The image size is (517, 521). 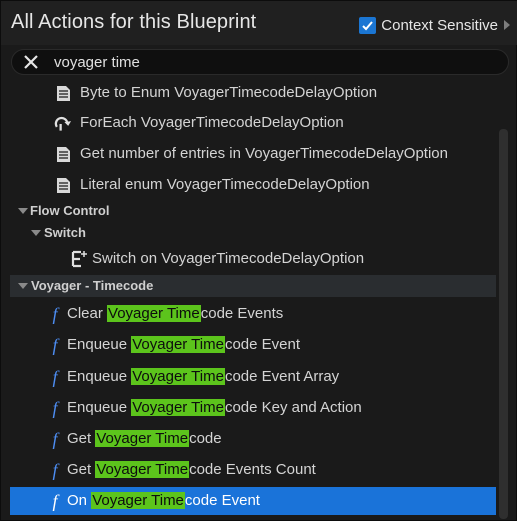 I want to click on function-item: f Get Voyager Timecode Events Count, so click(x=253, y=470).